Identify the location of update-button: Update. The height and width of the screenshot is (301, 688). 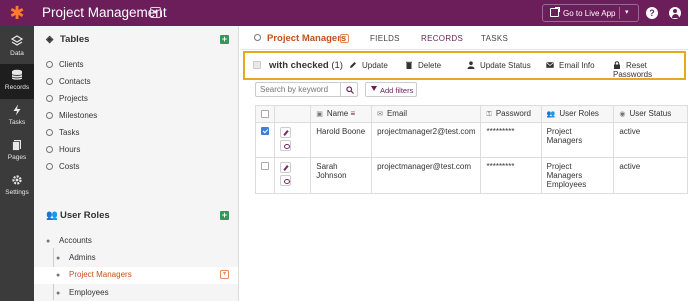
(368, 65).